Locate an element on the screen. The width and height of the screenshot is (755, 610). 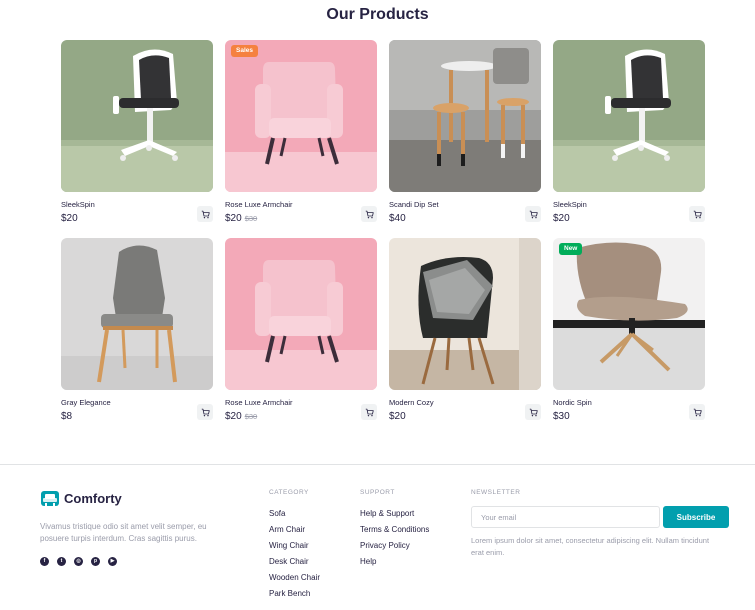
product-card: Sales Rose Luxe Armchair $20 $30 is located at coordinates (301, 139).